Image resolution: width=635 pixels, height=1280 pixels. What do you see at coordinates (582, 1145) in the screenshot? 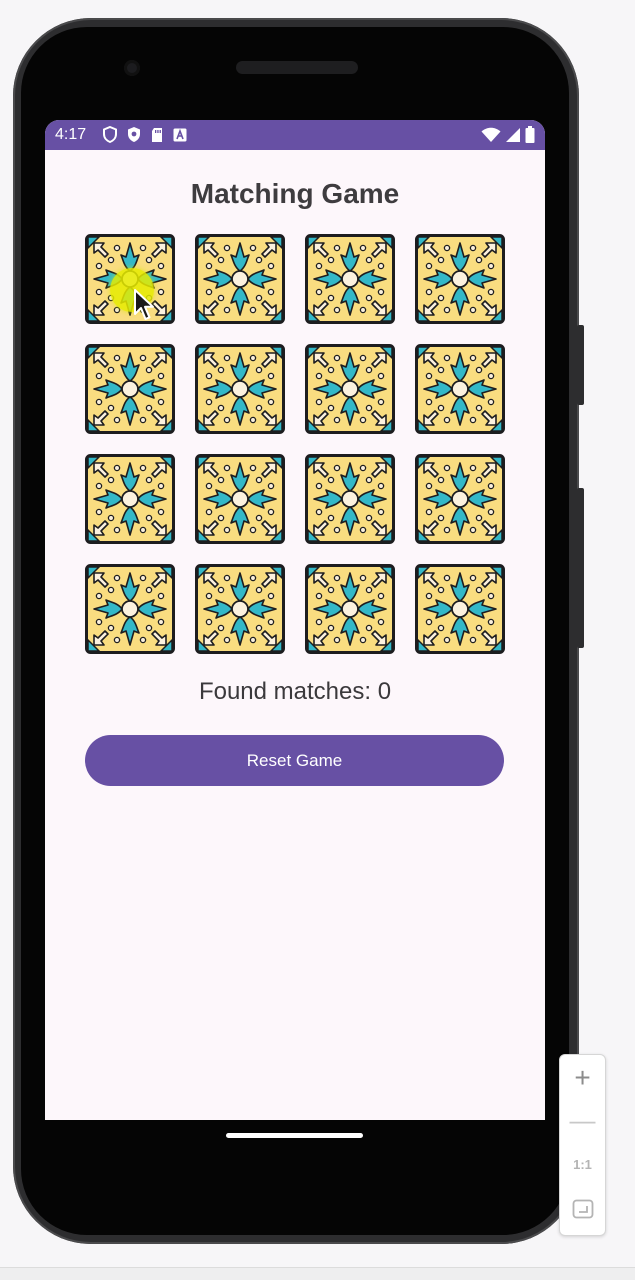
I see `emulator-zoom-panel: + — 1:1` at bounding box center [582, 1145].